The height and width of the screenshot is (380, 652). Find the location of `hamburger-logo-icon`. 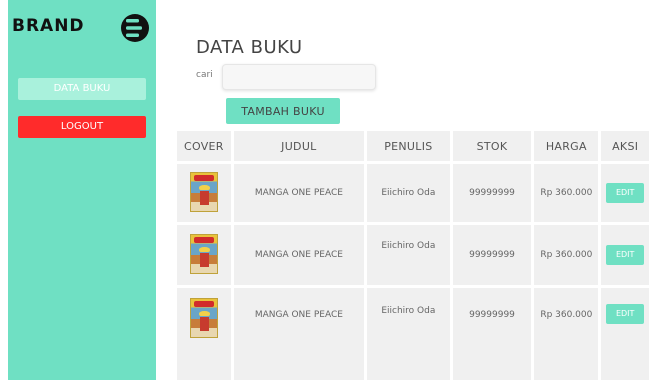

hamburger-logo-icon is located at coordinates (135, 28).